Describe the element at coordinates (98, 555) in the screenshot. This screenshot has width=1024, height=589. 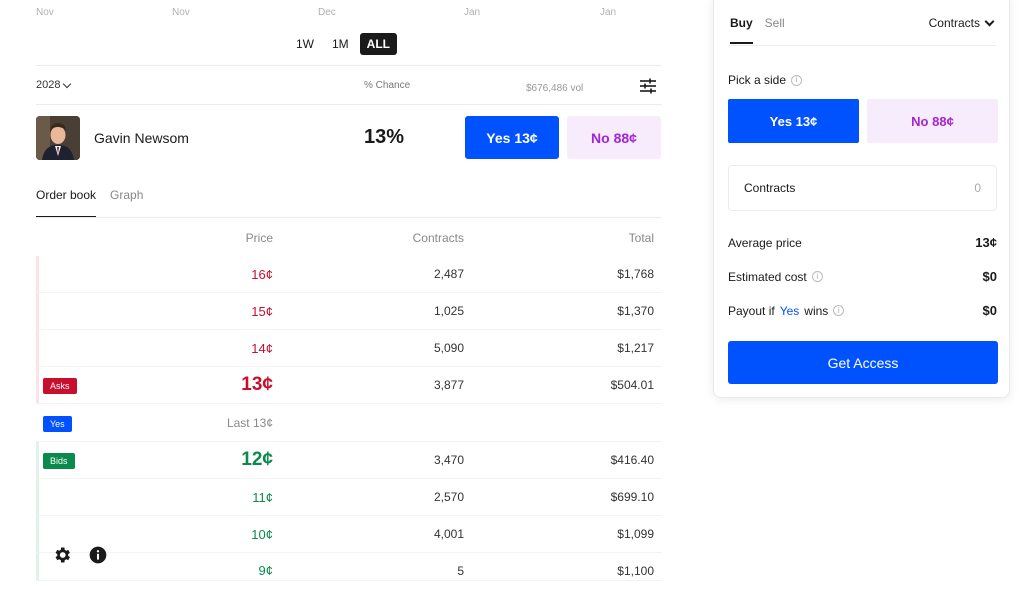
I see `info-icon` at that location.